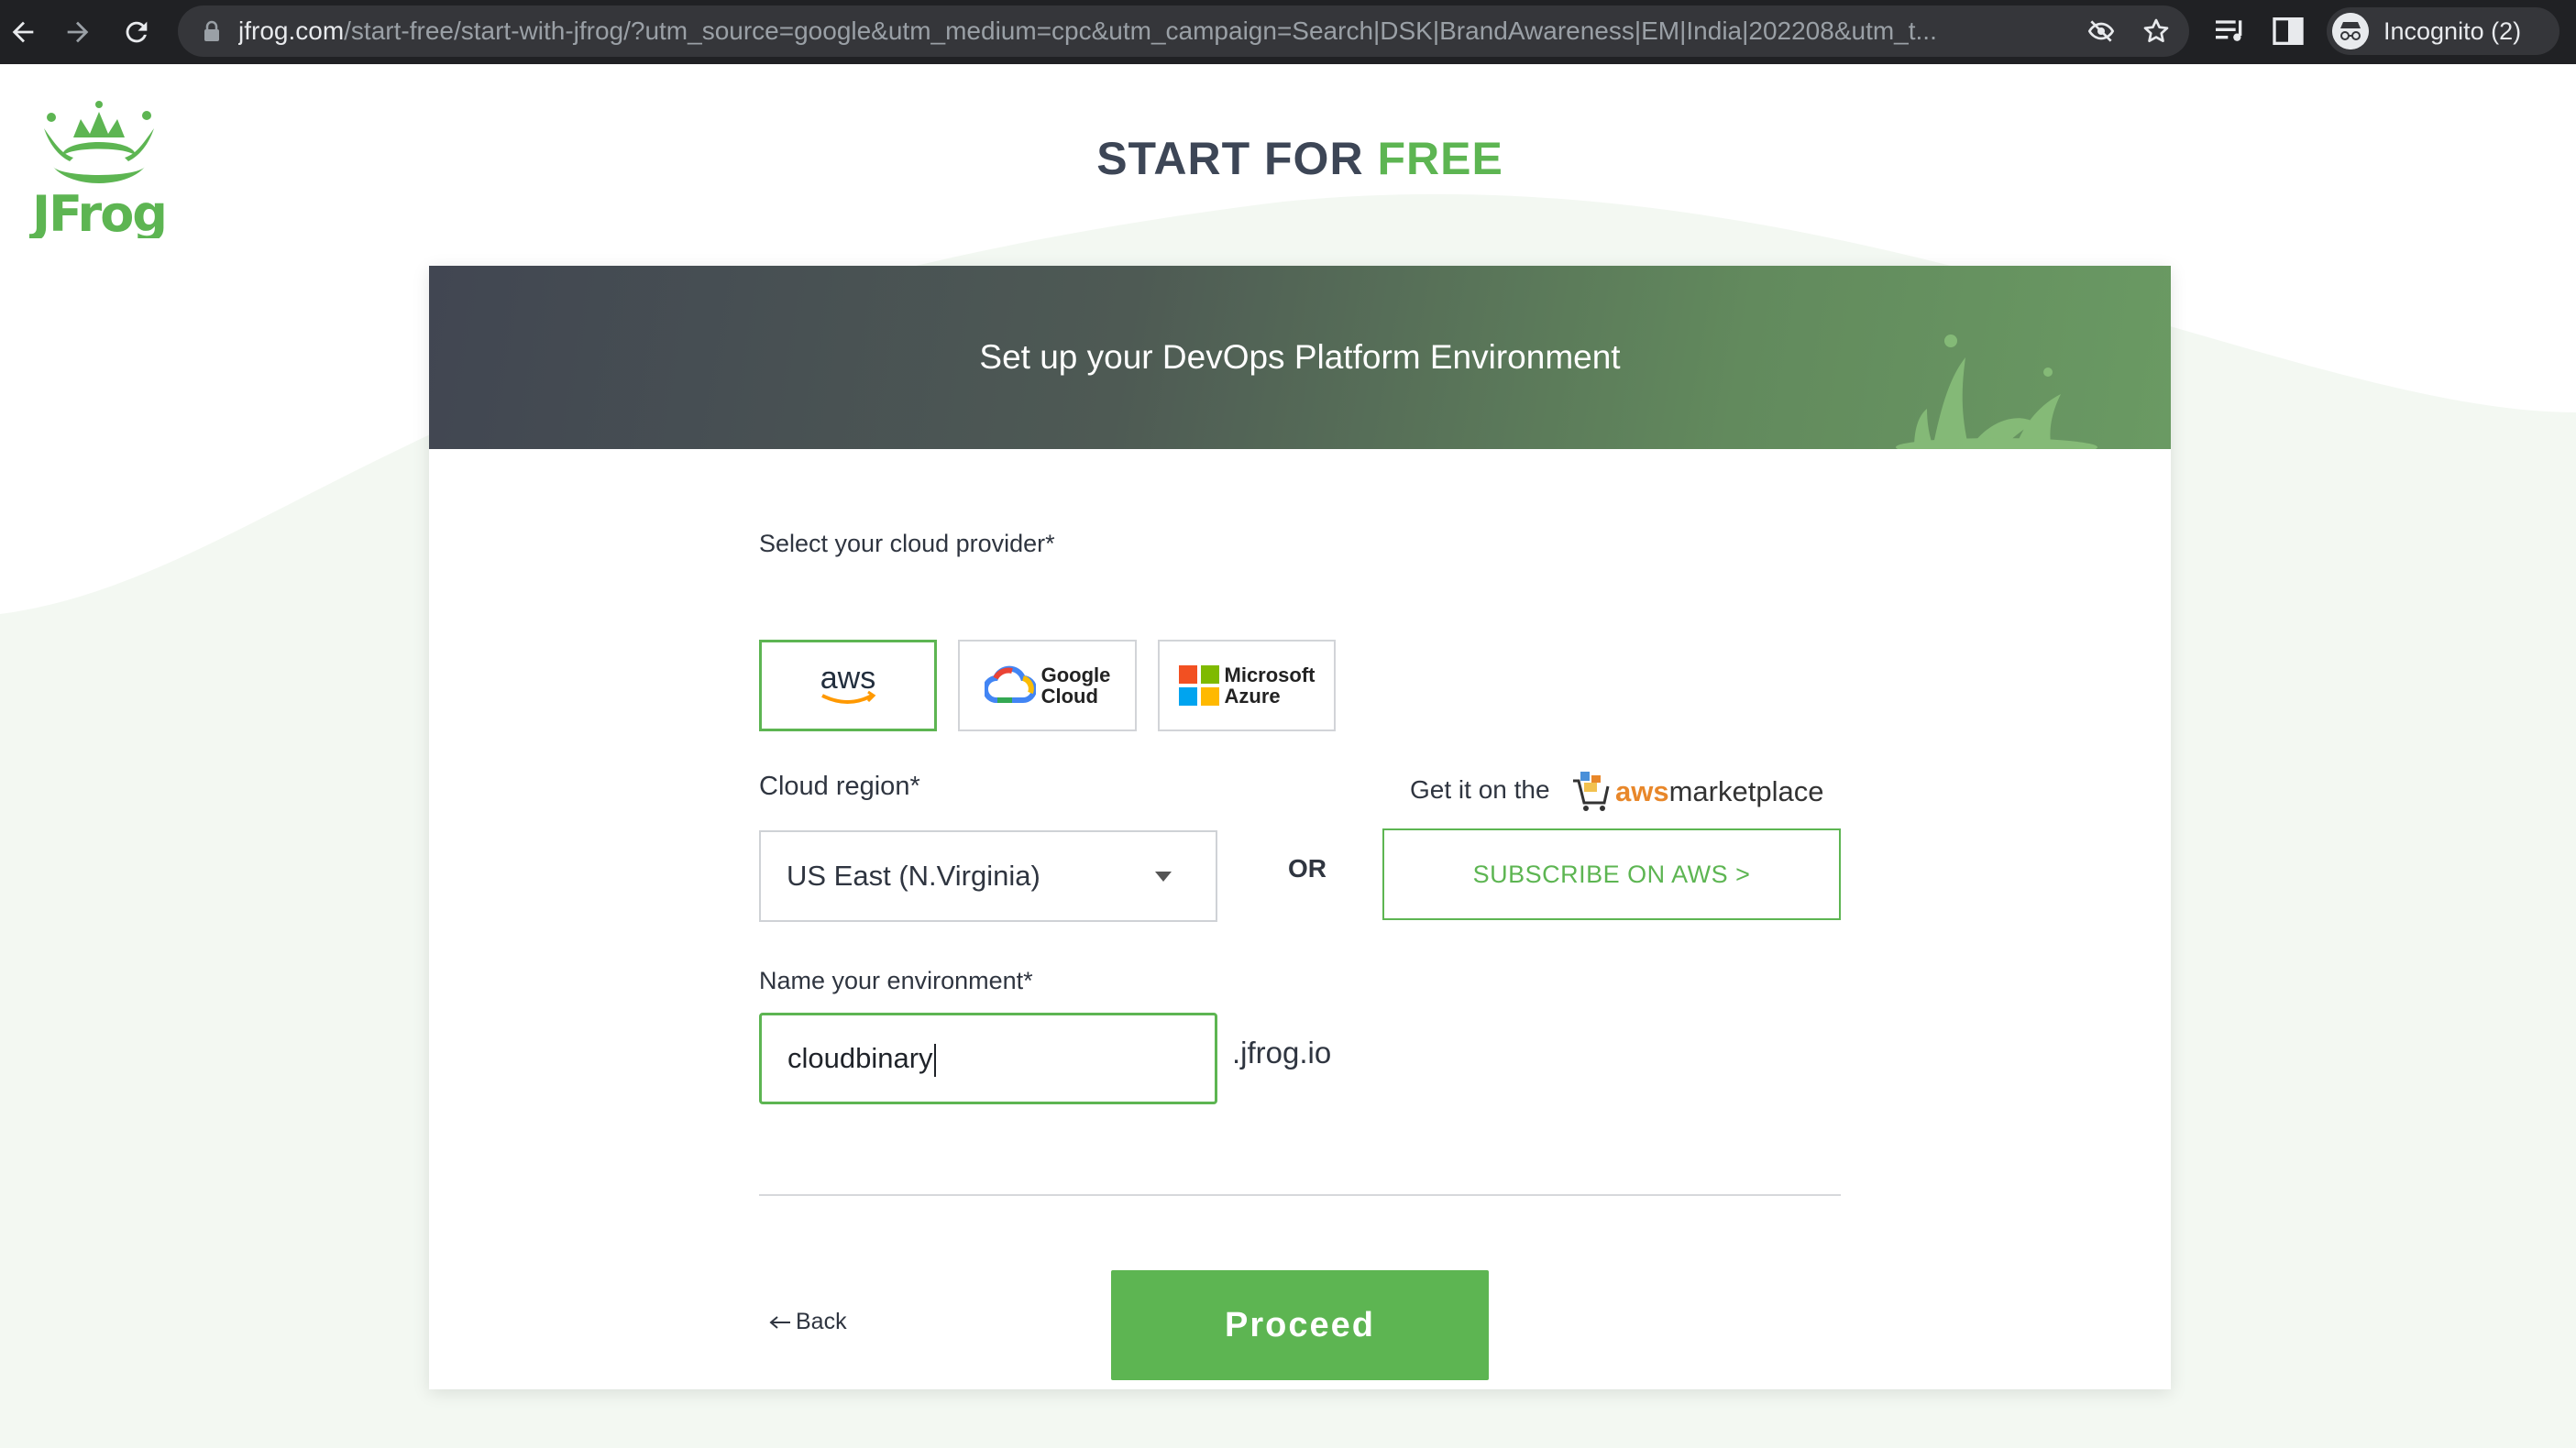 The height and width of the screenshot is (1448, 2576). Describe the element at coordinates (2288, 31) in the screenshot. I see `side-panel-icon` at that location.